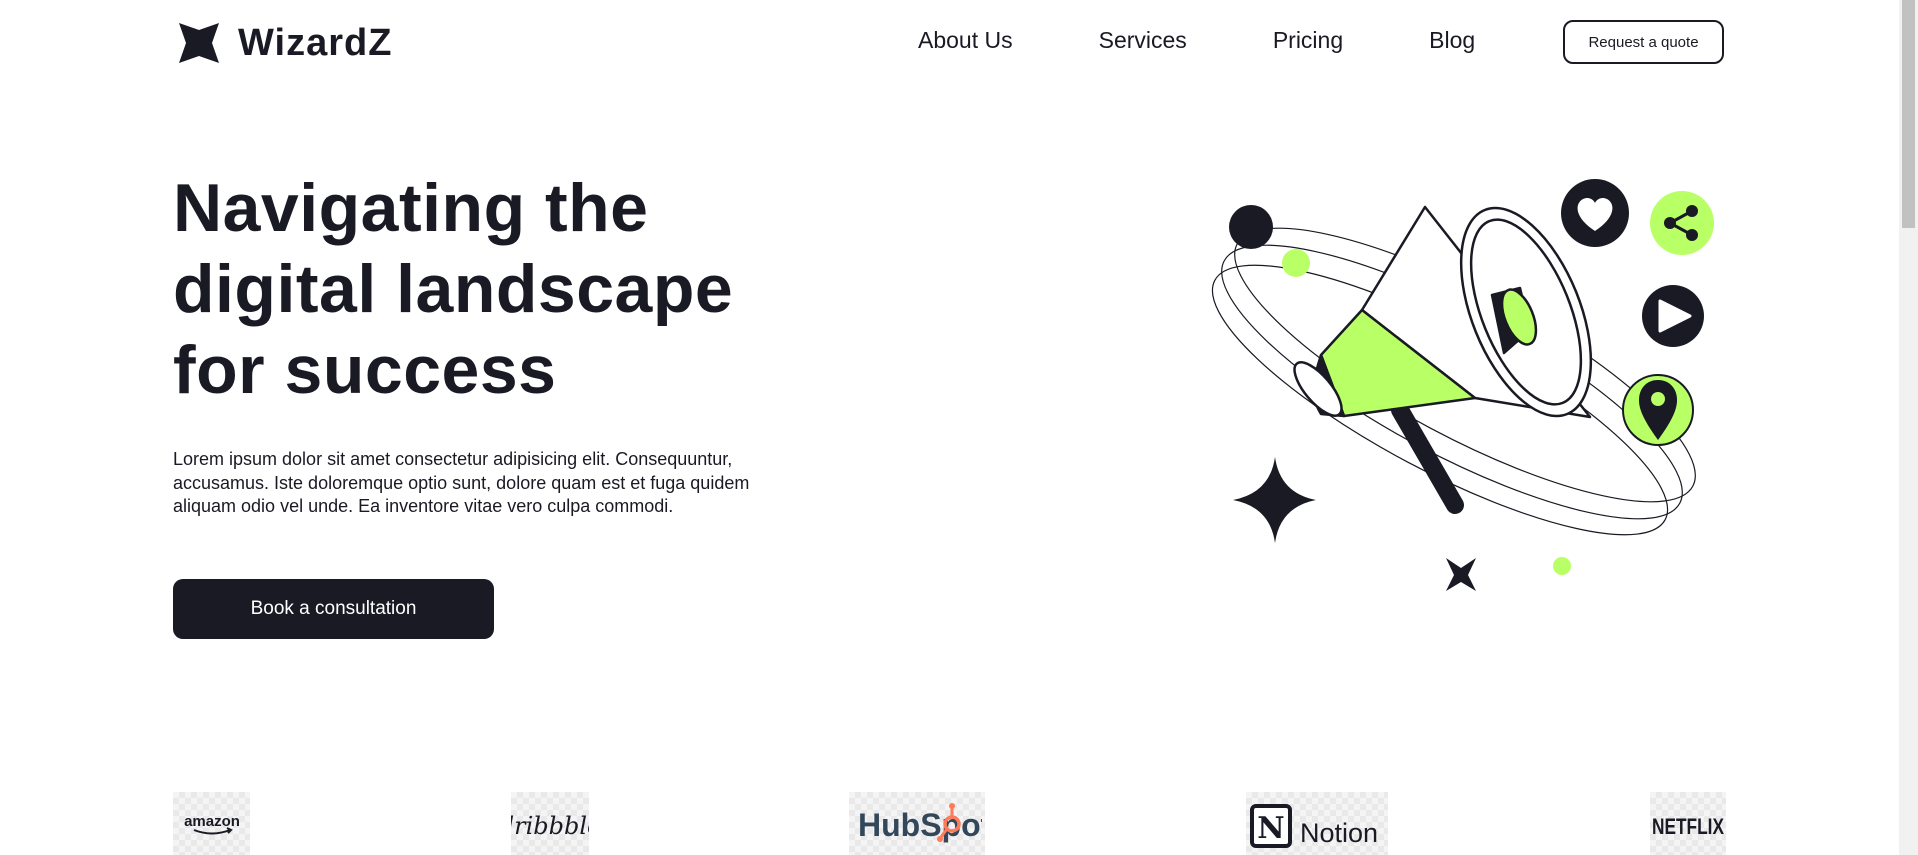  I want to click on amazon-logo: amazon, so click(211, 823).